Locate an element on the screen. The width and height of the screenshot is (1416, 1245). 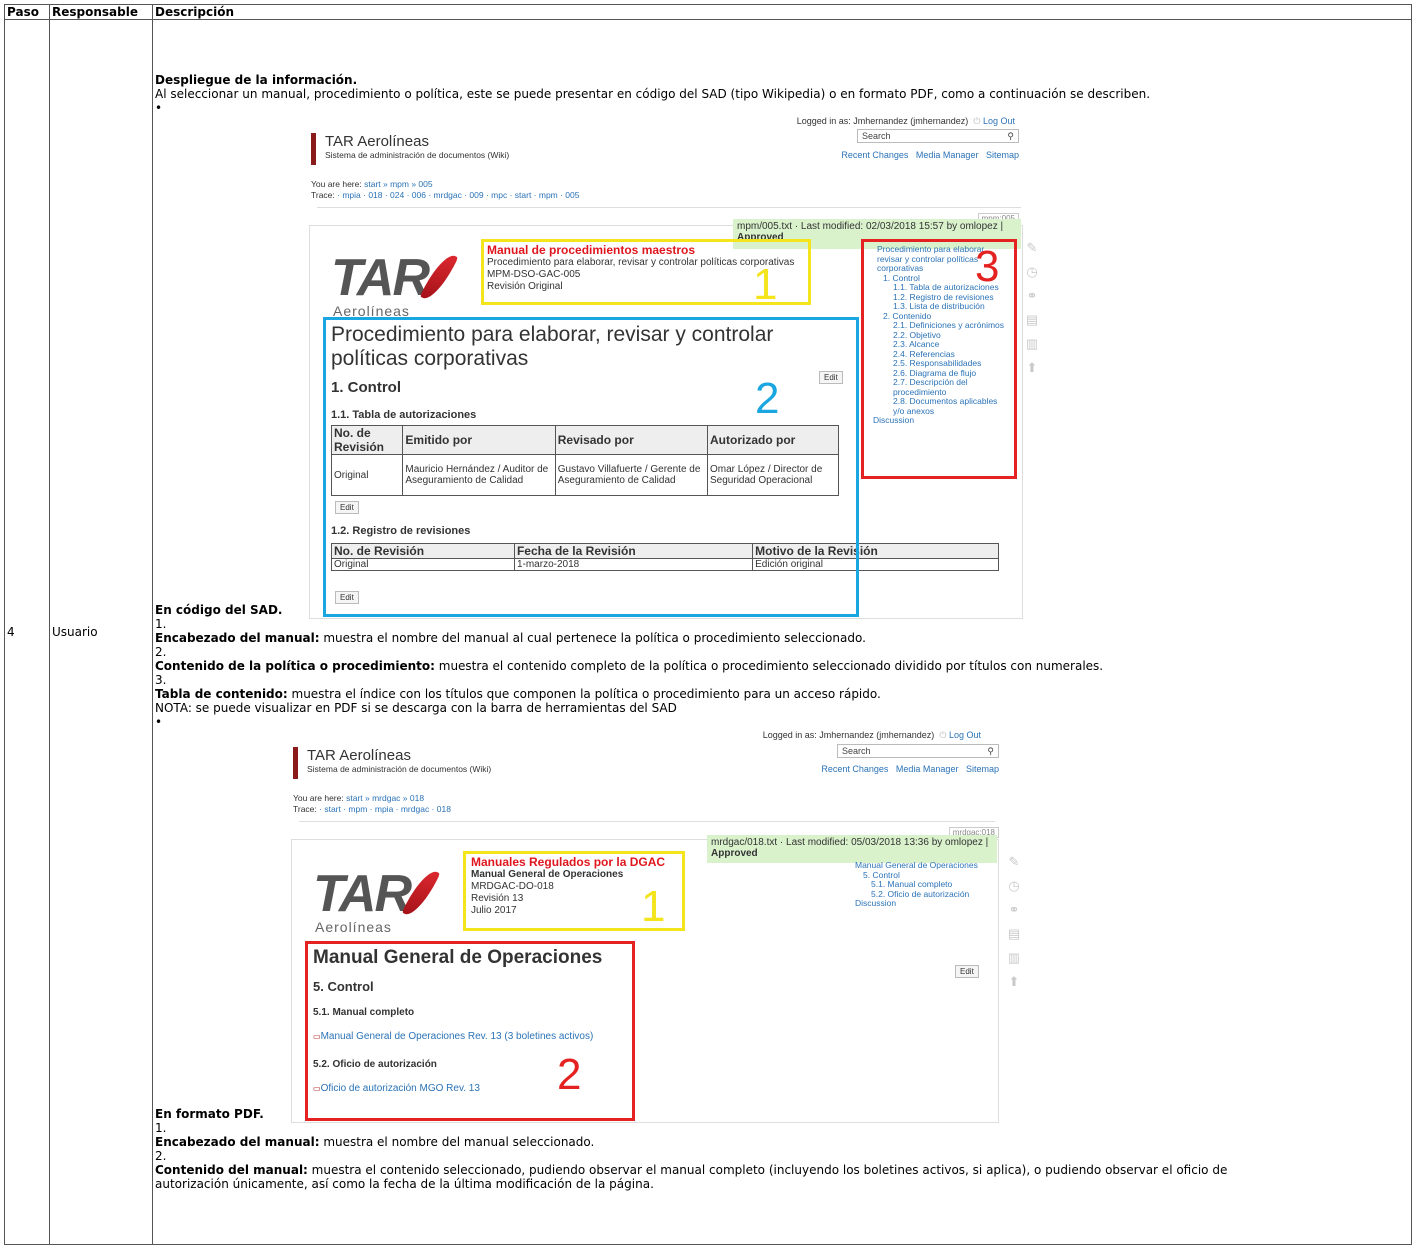
desc-title: Despliegue de la información. is located at coordinates (256, 80).